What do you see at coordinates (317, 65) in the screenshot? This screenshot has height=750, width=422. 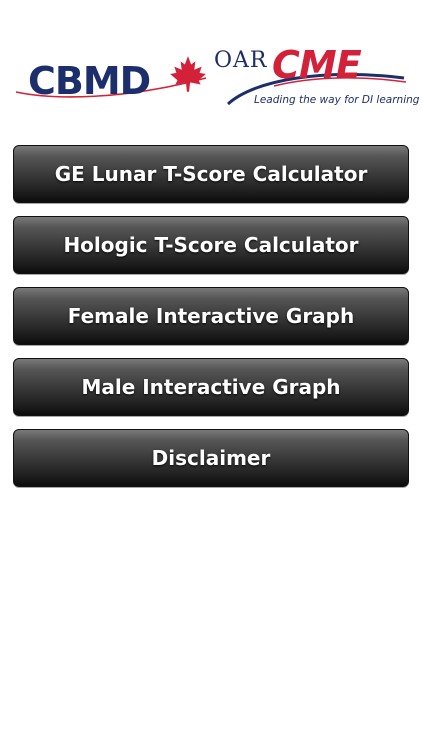 I see `cme-logo-text: CME` at bounding box center [317, 65].